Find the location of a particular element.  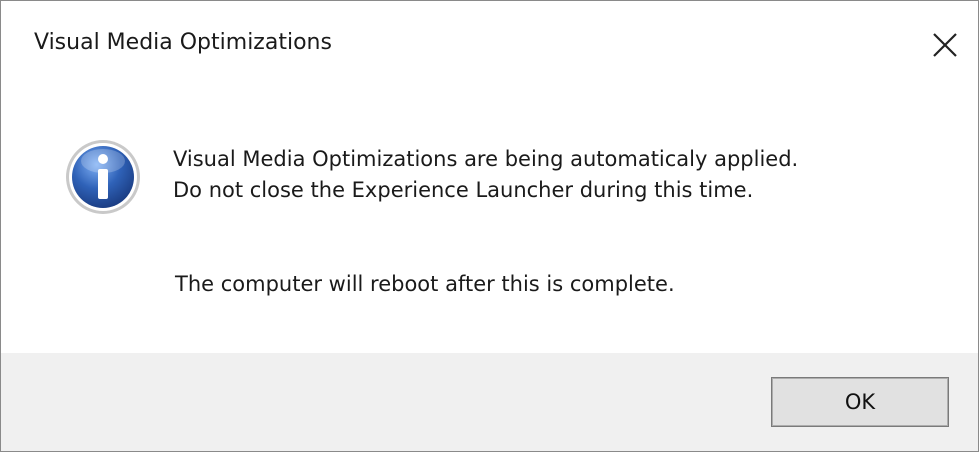

close-icon is located at coordinates (945, 45).